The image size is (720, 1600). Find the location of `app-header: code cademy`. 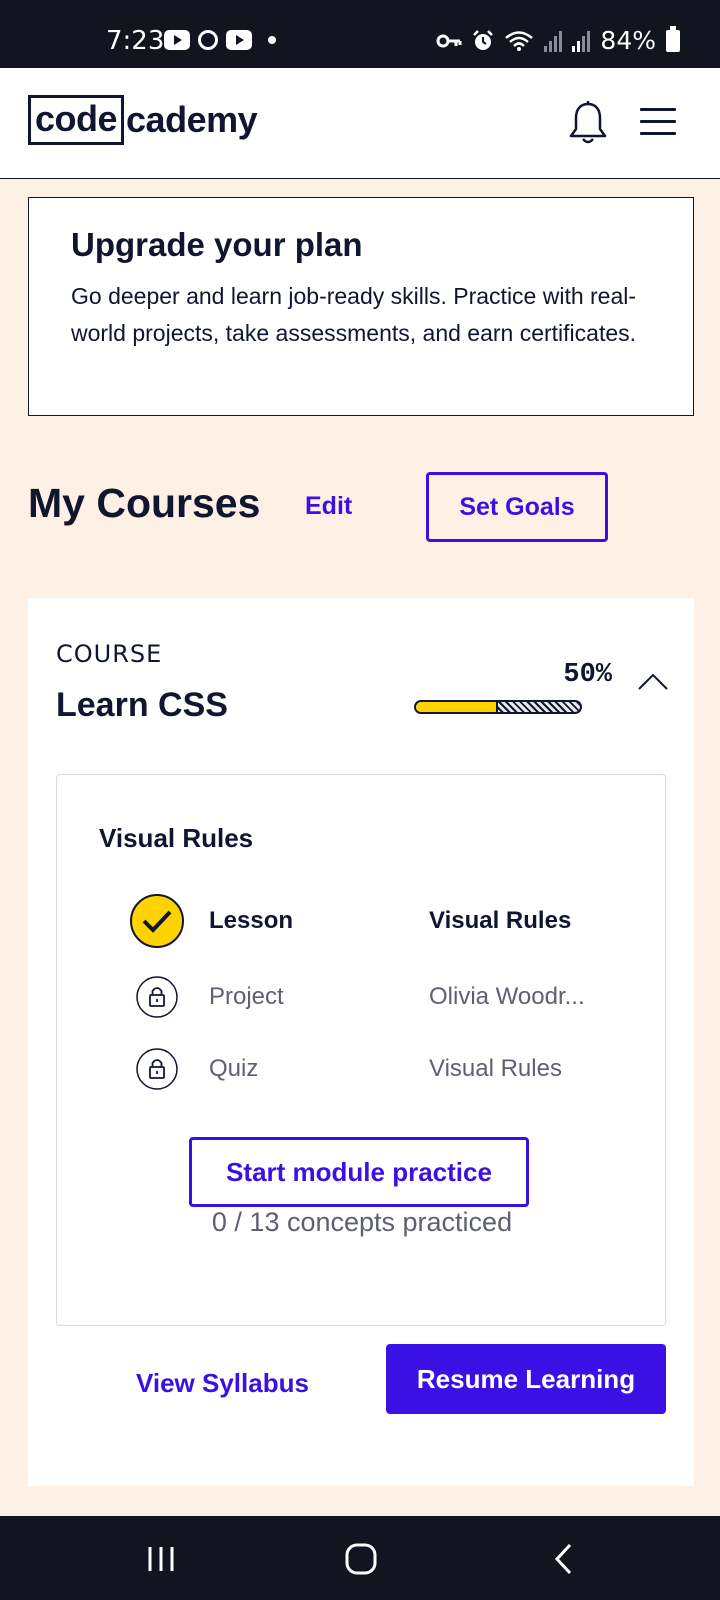

app-header: code cademy is located at coordinates (360, 123).